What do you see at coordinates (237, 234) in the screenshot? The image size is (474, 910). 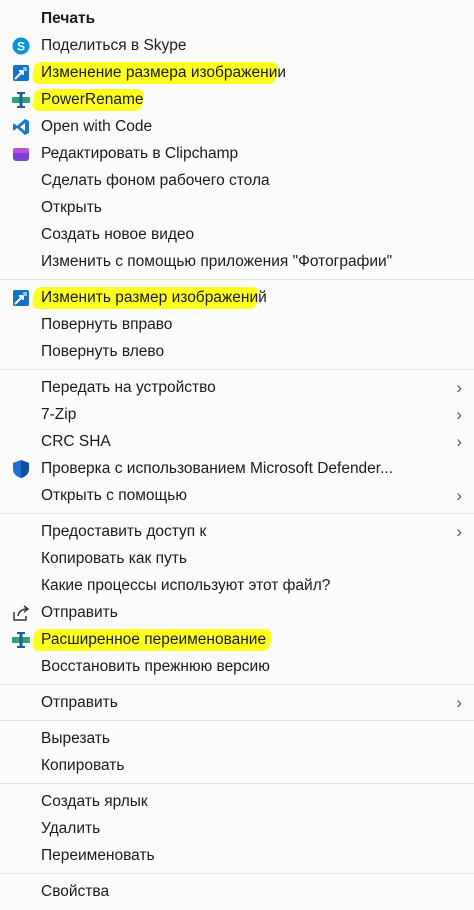 I see `menu-item: Создать новое видео` at bounding box center [237, 234].